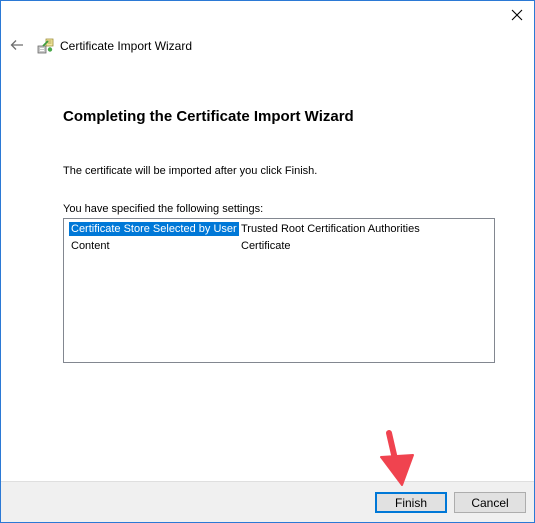  Describe the element at coordinates (90, 246) in the screenshot. I see `settings-name: Content` at that location.